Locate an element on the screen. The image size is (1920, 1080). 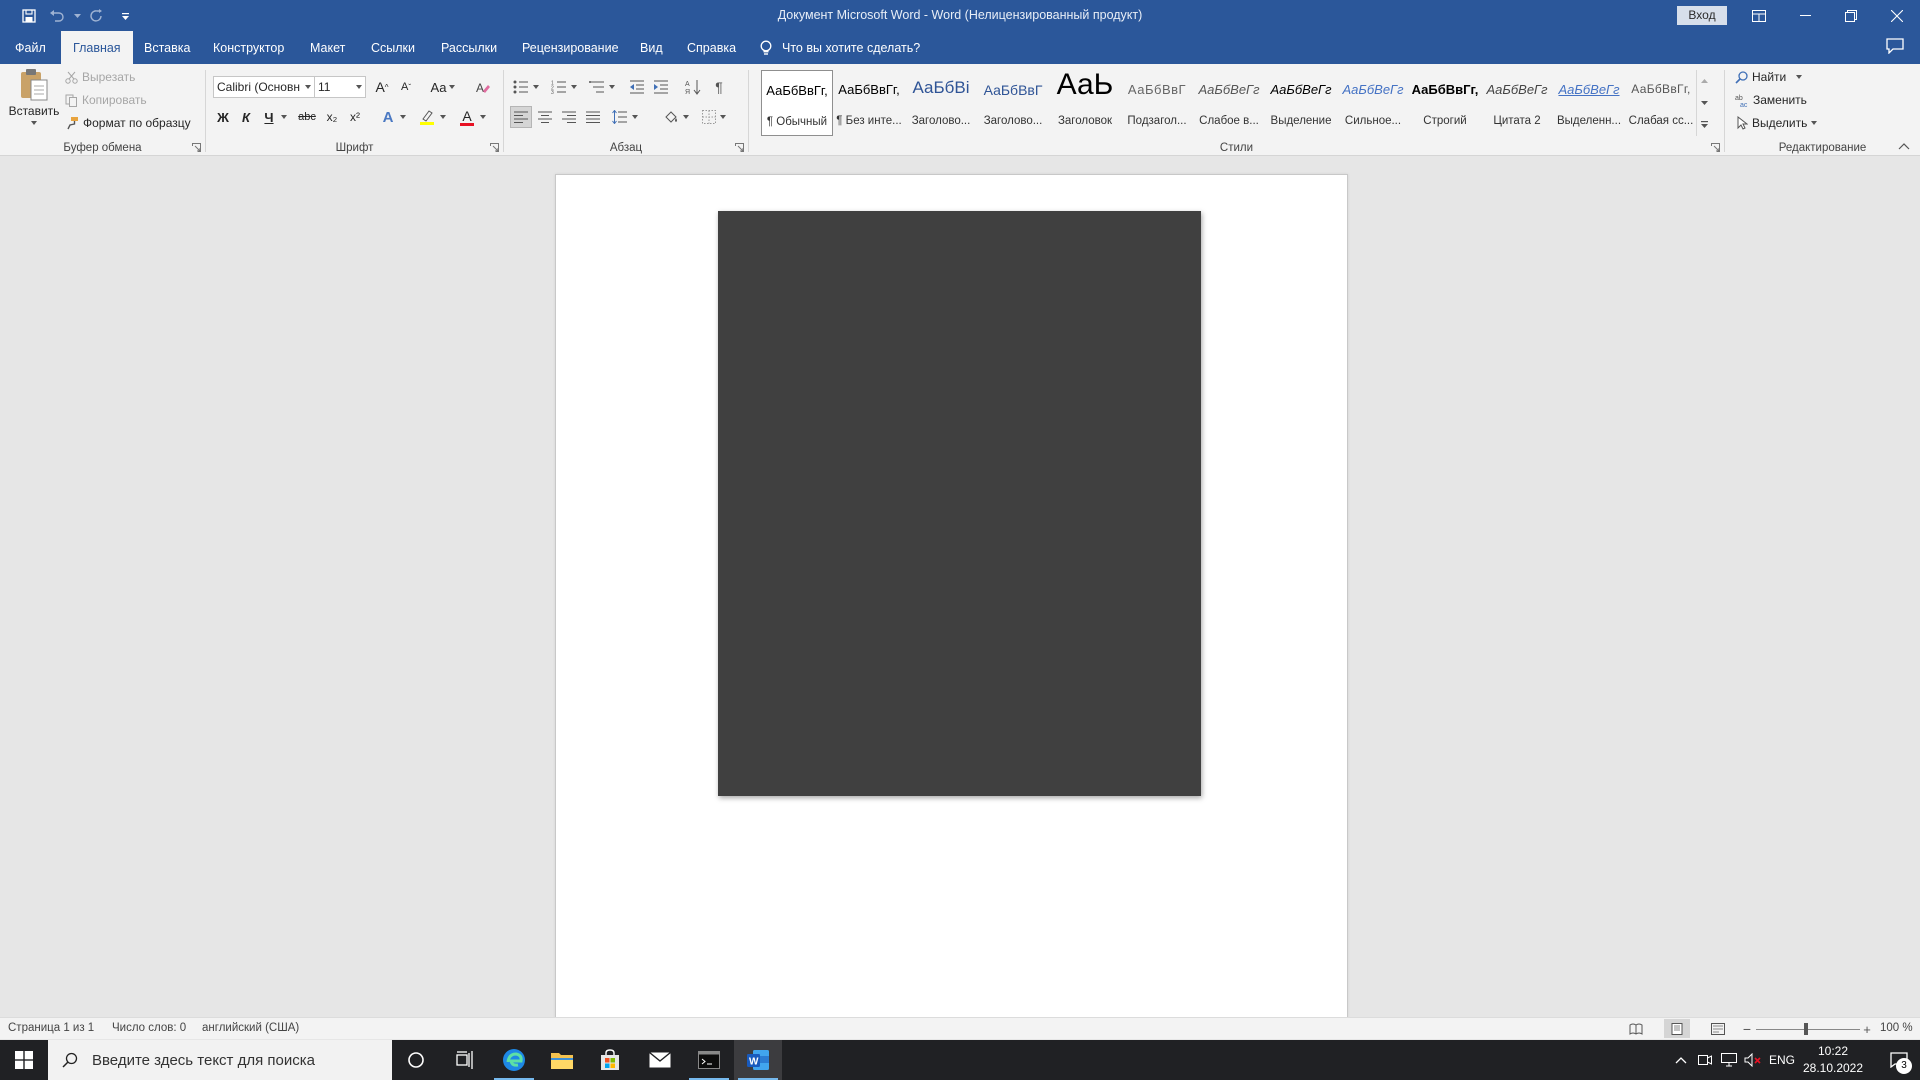
style-strong: АаБбВвГг, Строгий is located at coordinates (1445, 103).